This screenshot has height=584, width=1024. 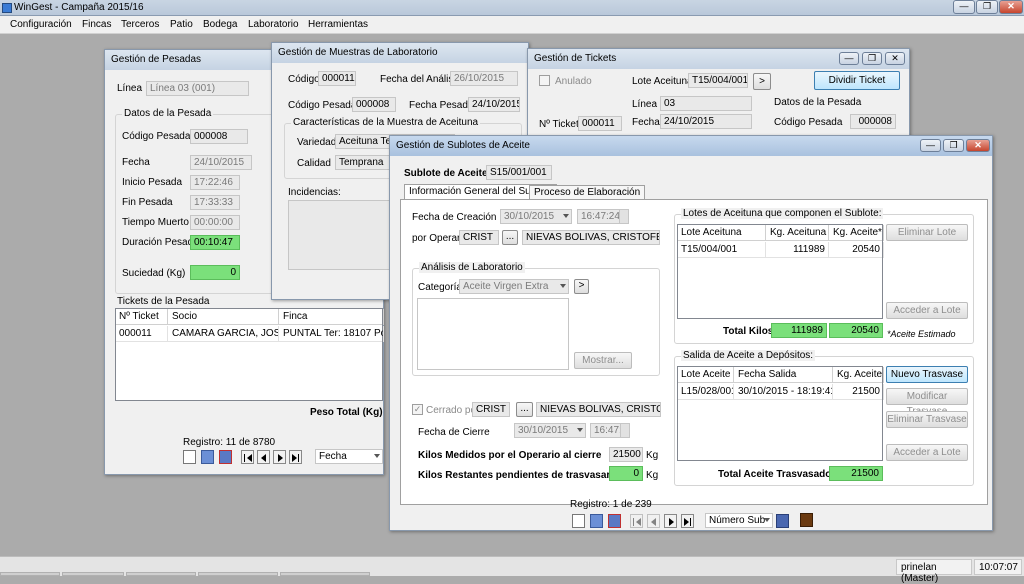 I want to click on tickets-close-button: ✕, so click(x=895, y=58).